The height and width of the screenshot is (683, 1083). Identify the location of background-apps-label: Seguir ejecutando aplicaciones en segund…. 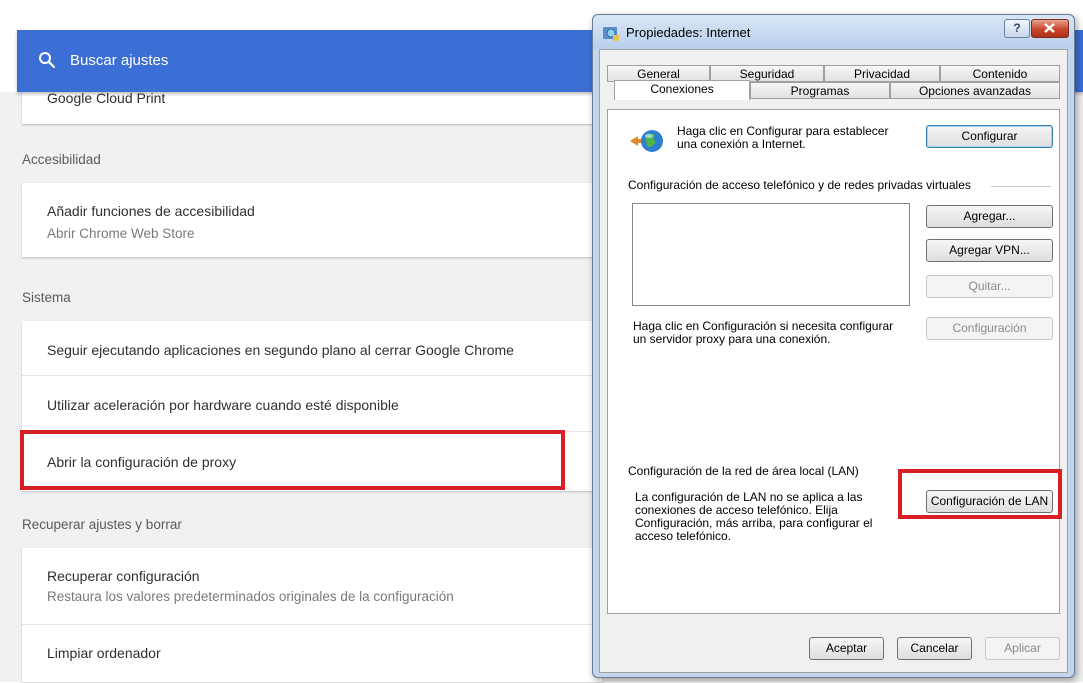
(280, 350).